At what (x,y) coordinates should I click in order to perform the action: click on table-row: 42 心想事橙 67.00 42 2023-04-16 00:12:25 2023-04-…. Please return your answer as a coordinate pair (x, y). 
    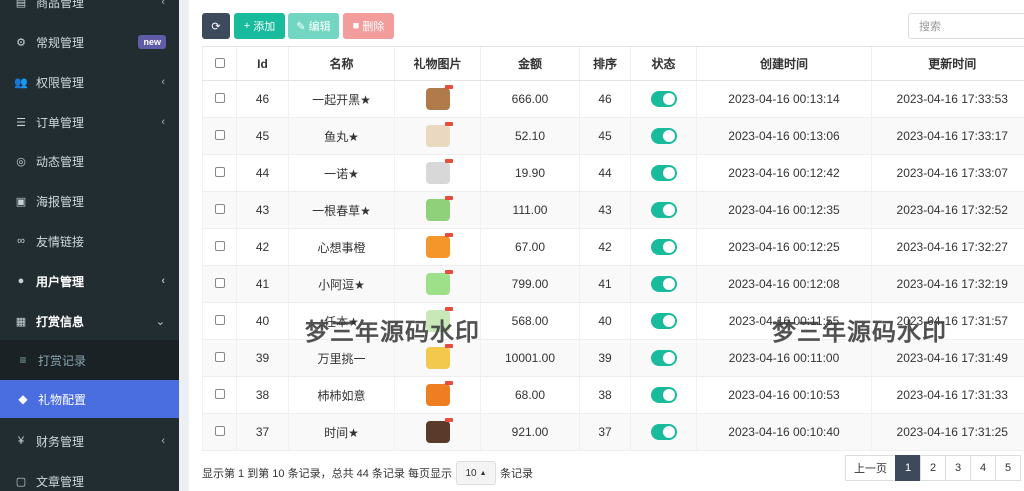
    Looking at the image, I should click on (613, 247).